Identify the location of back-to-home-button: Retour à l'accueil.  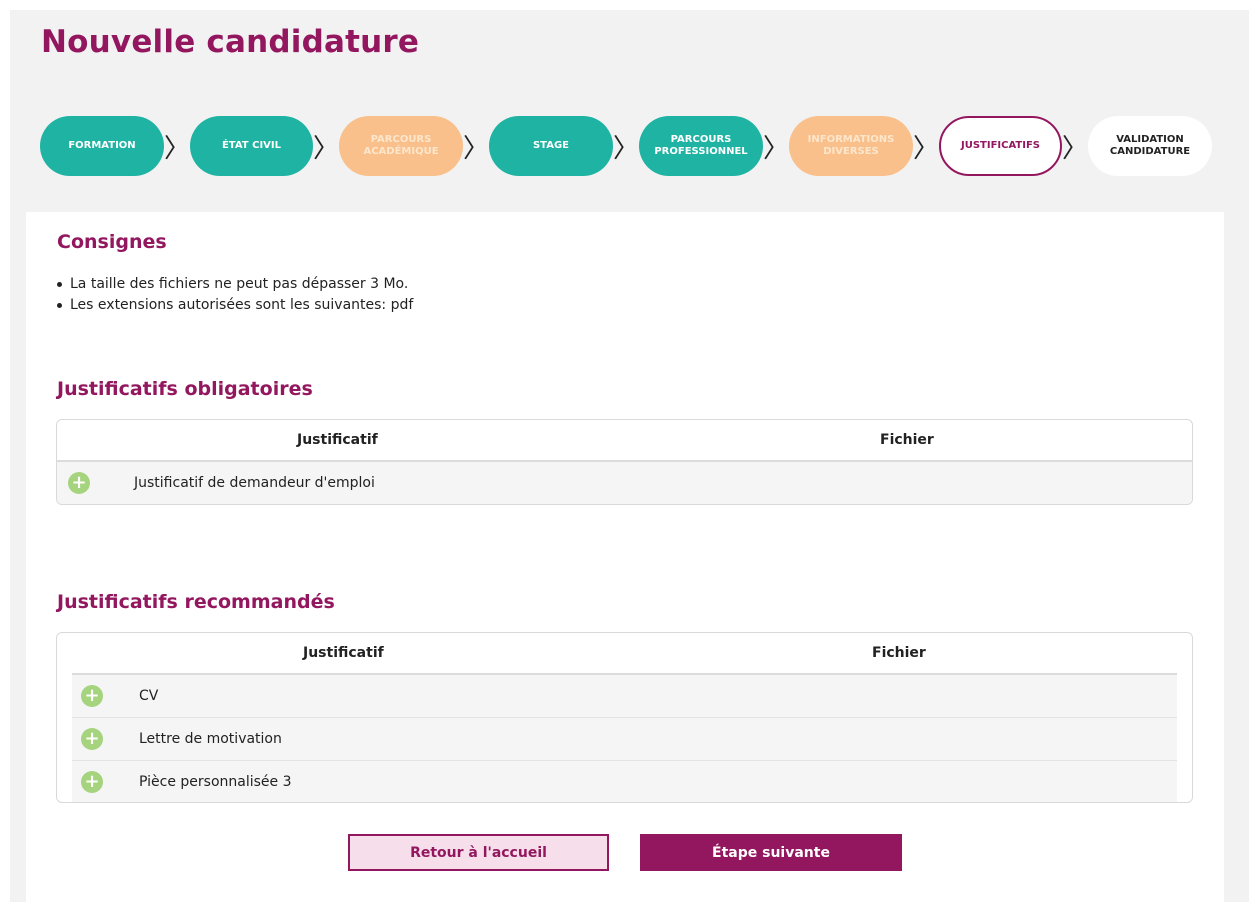
(478, 852).